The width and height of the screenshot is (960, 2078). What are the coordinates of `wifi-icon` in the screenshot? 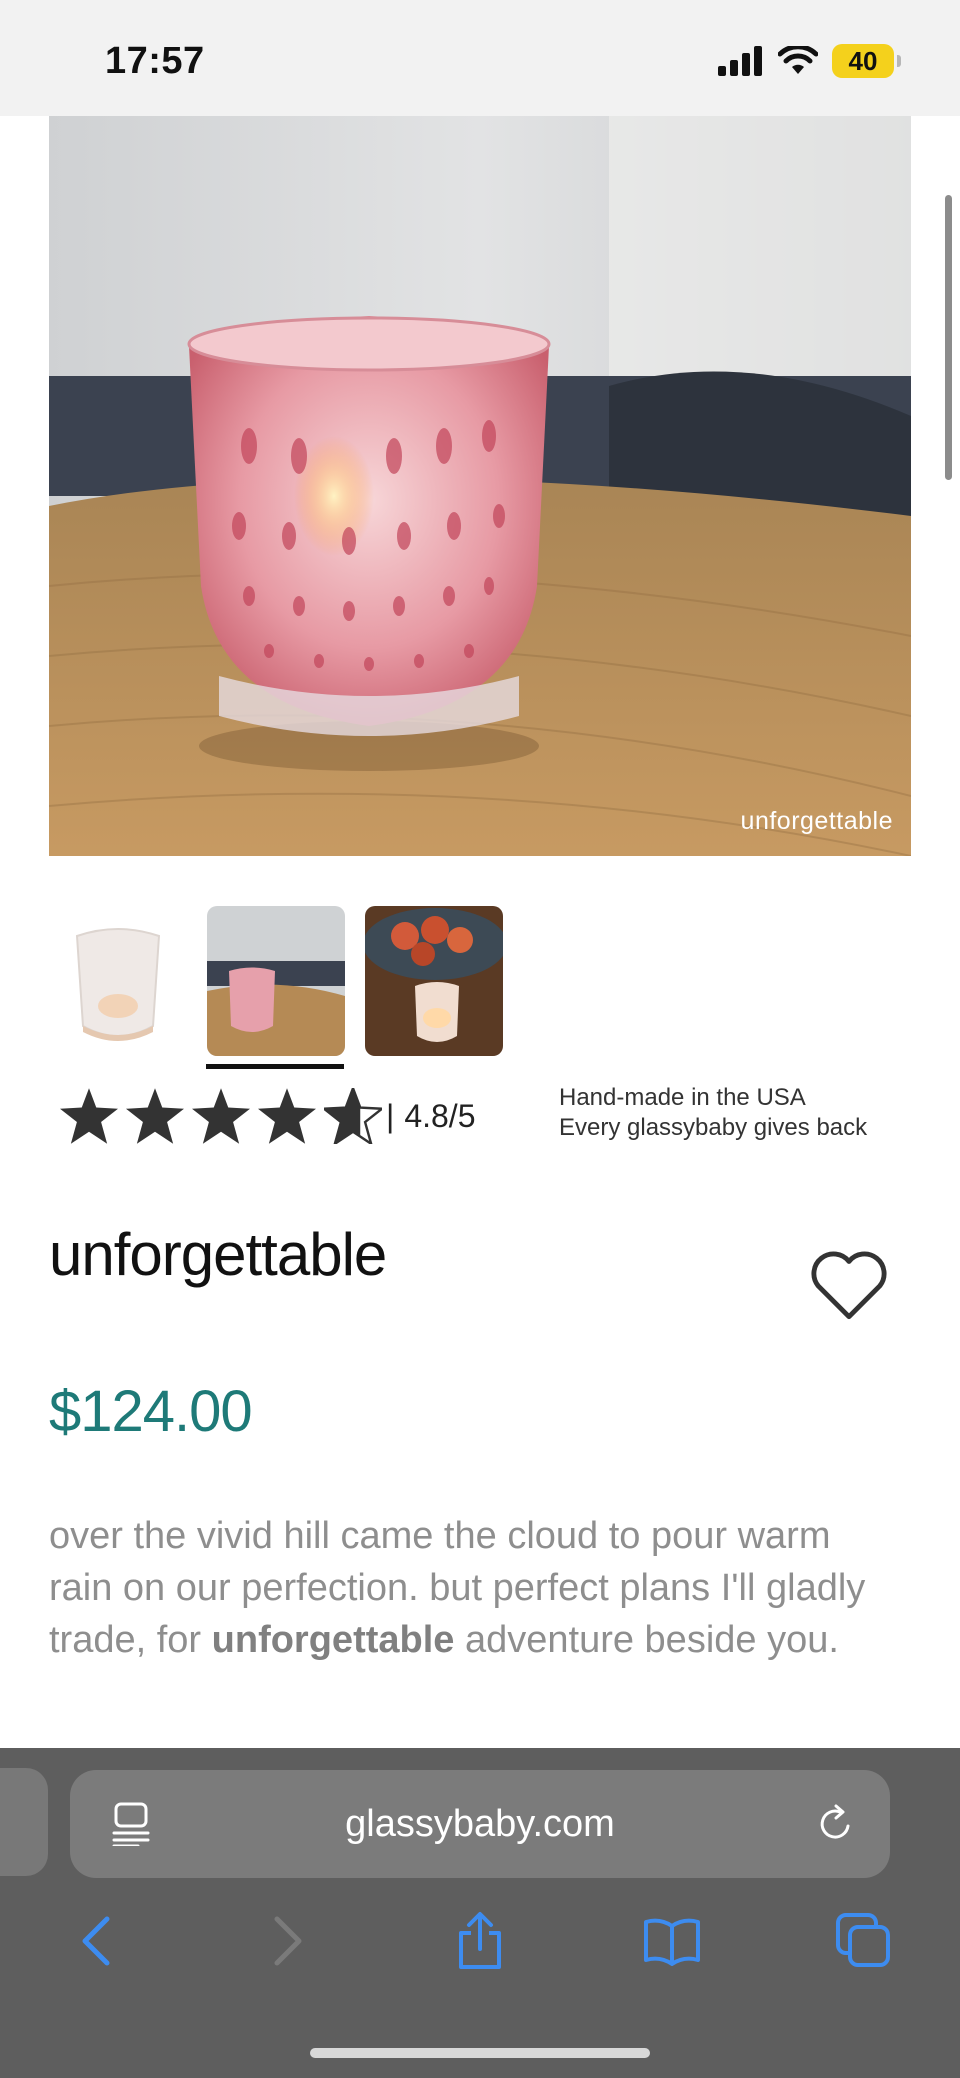 It's located at (798, 60).